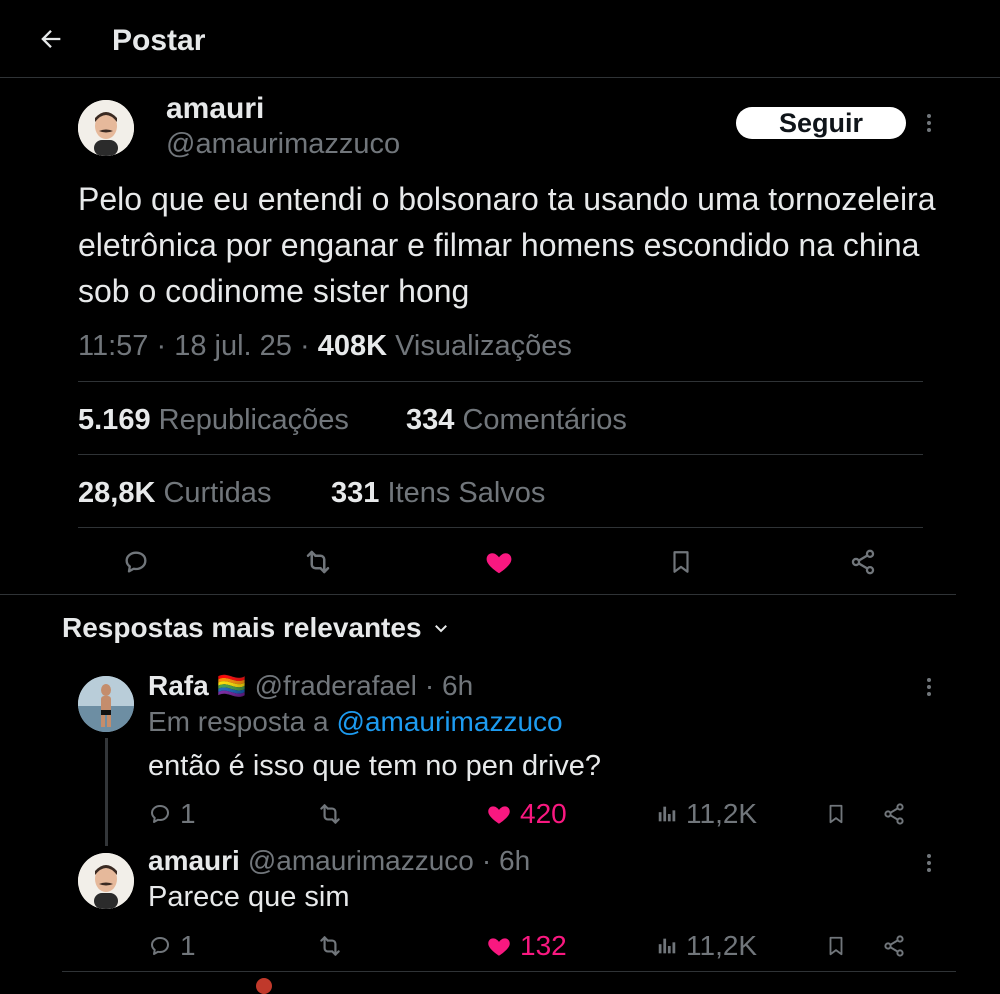 The height and width of the screenshot is (994, 1000). What do you see at coordinates (450, 722) in the screenshot?
I see `reply-to-handle: @amaurimazzuco` at bounding box center [450, 722].